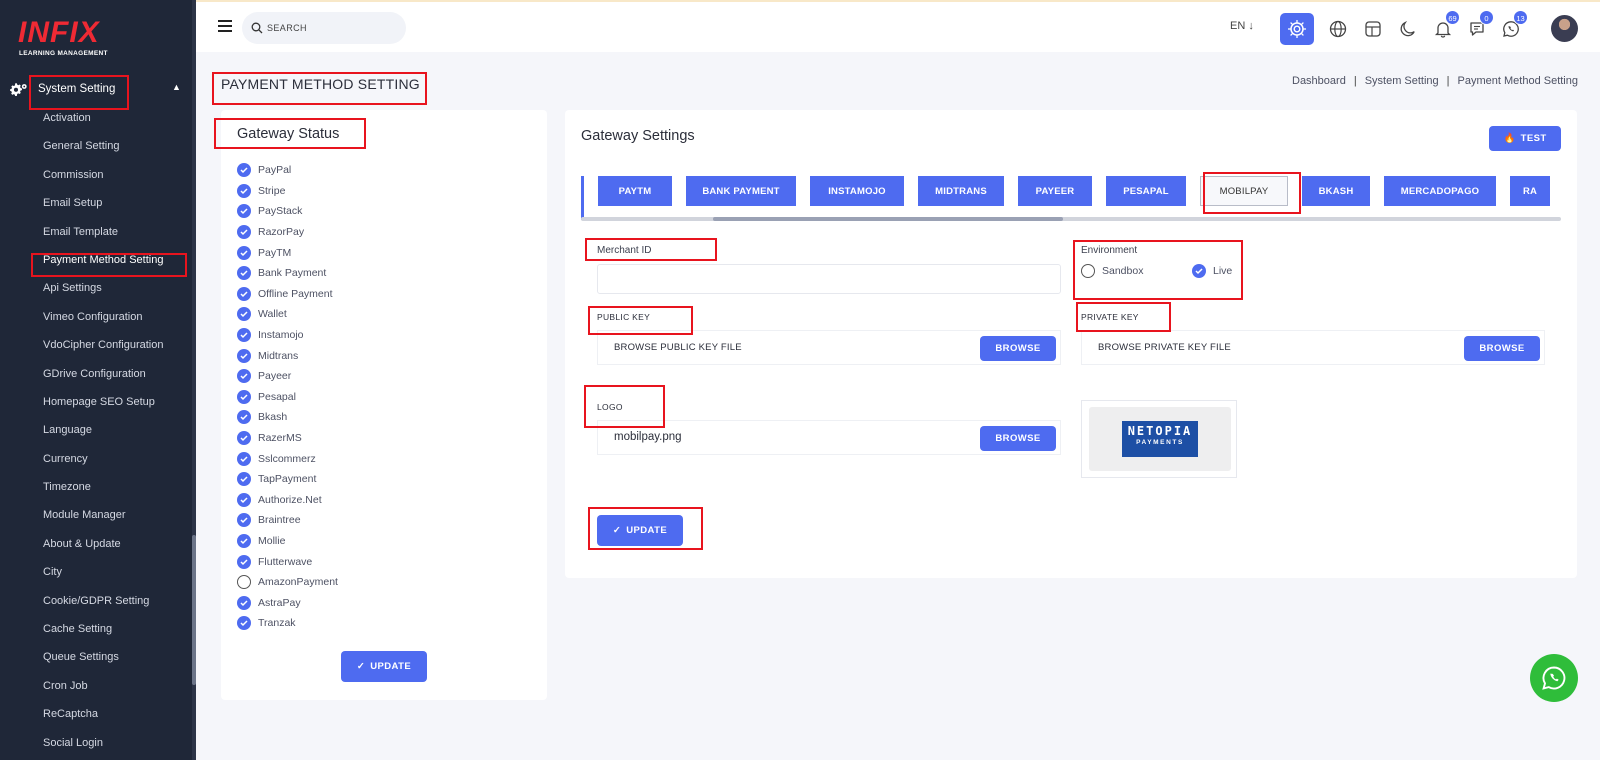 This screenshot has height=760, width=1600. Describe the element at coordinates (68, 39) in the screenshot. I see `infix-logo: INFIX LEARNING MANAGEMENT` at that location.